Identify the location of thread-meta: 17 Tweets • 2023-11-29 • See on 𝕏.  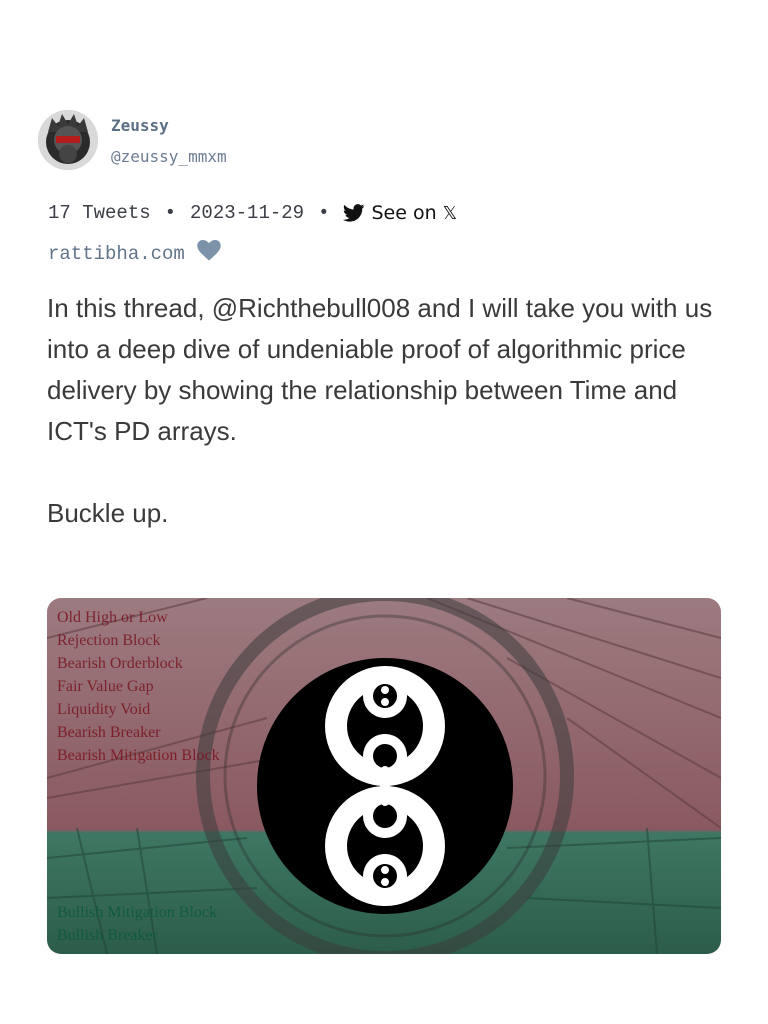
(252, 213).